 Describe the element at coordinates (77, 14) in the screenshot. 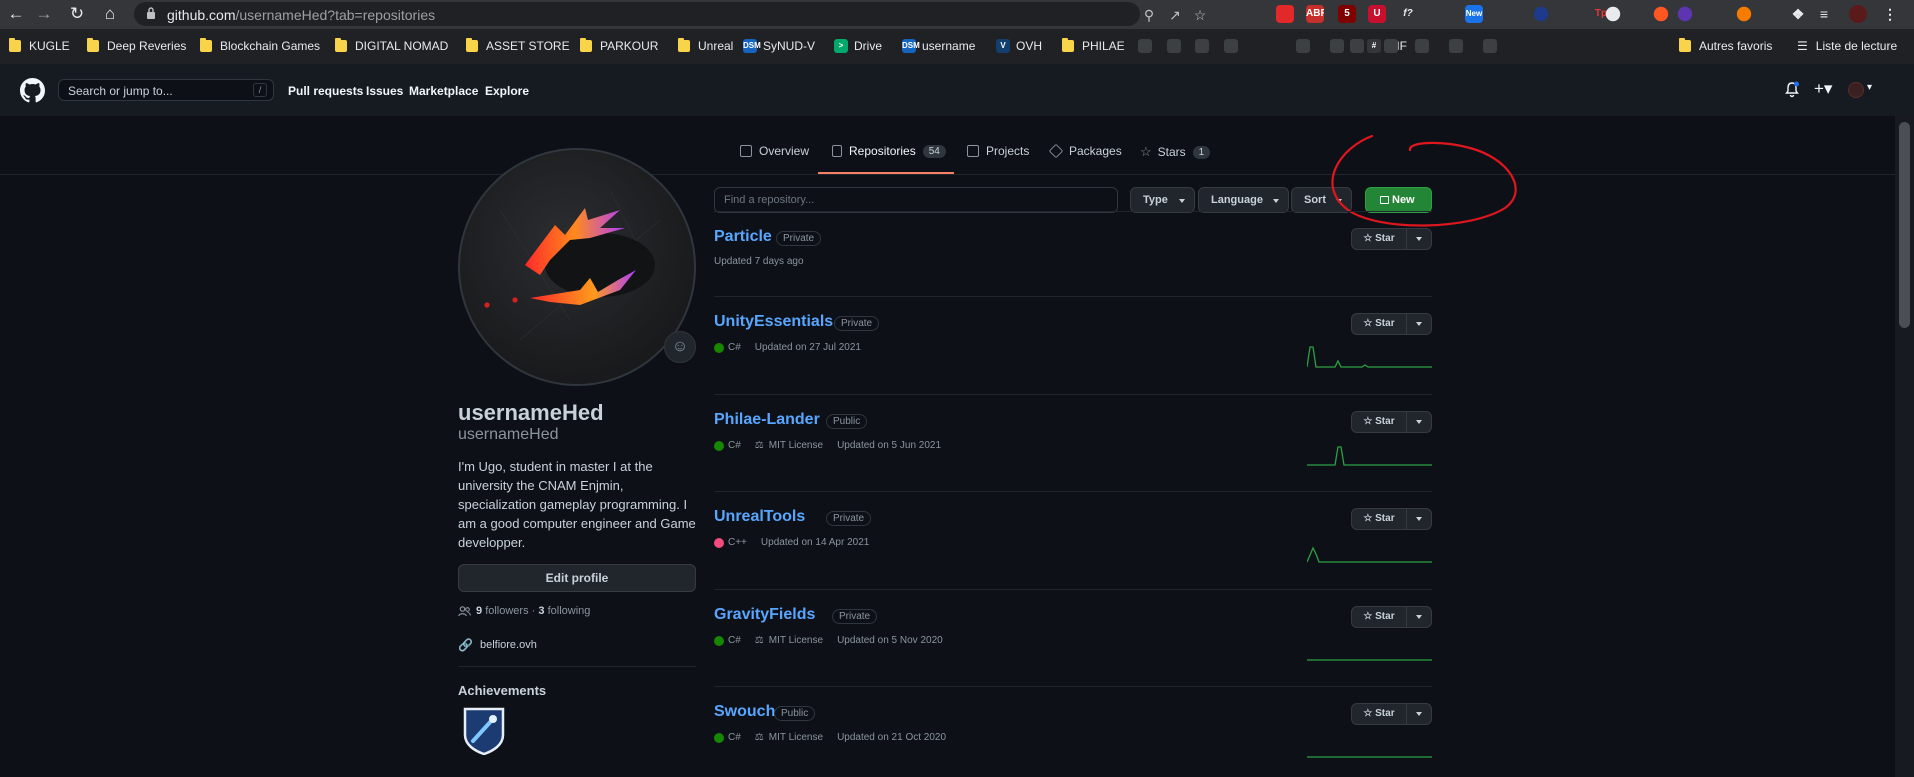

I see `reload-icon: ↻` at that location.